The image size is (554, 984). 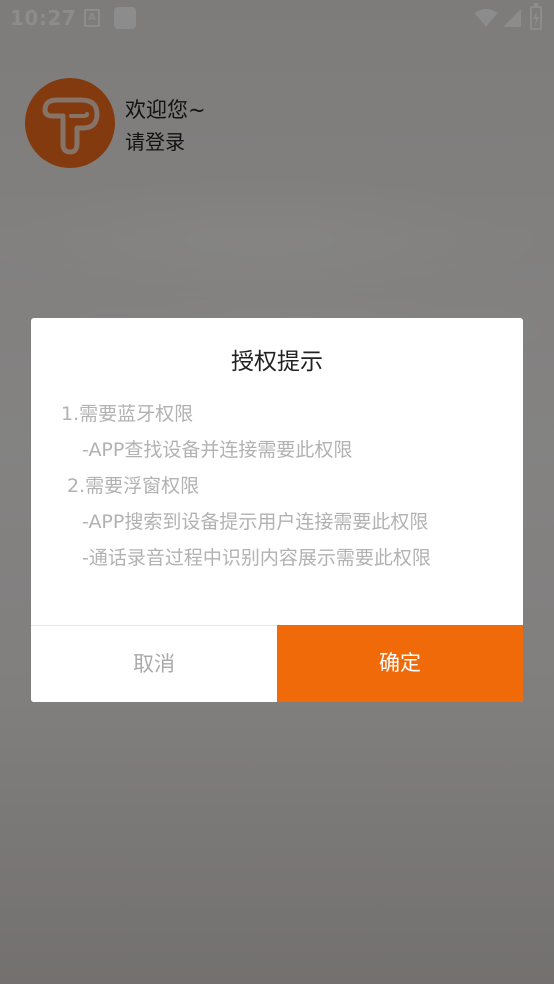 What do you see at coordinates (277, 362) in the screenshot?
I see `dialog-title: 授权提示` at bounding box center [277, 362].